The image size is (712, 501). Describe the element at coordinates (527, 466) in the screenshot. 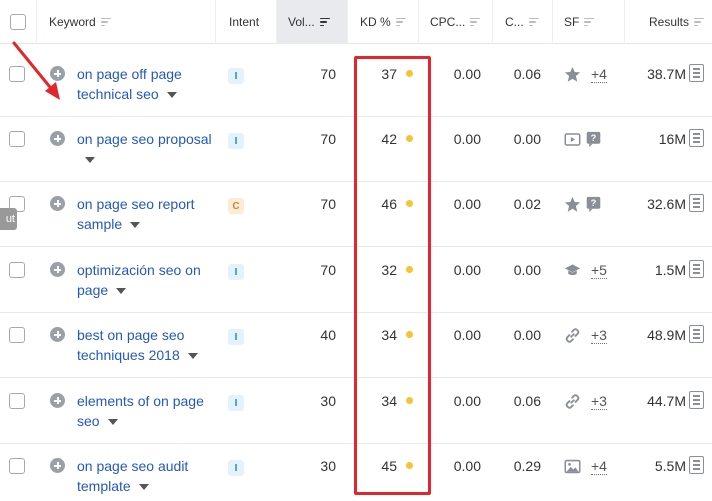

I see `competition-value: 0.29` at that location.